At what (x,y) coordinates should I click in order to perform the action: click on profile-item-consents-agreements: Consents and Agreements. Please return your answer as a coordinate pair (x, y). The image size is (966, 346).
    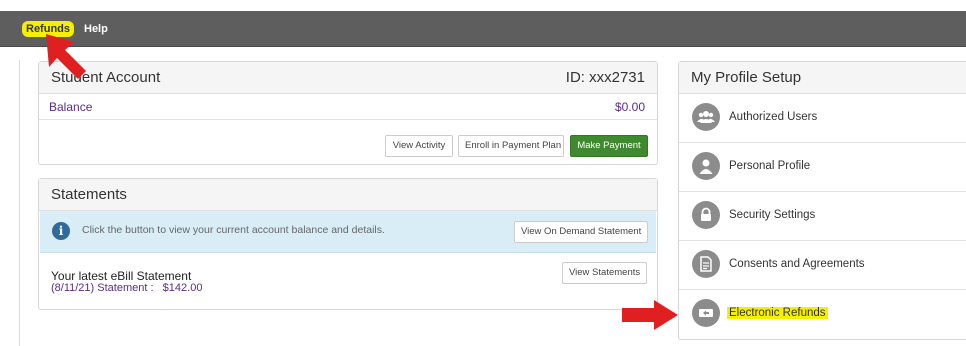
    Looking at the image, I should click on (822, 265).